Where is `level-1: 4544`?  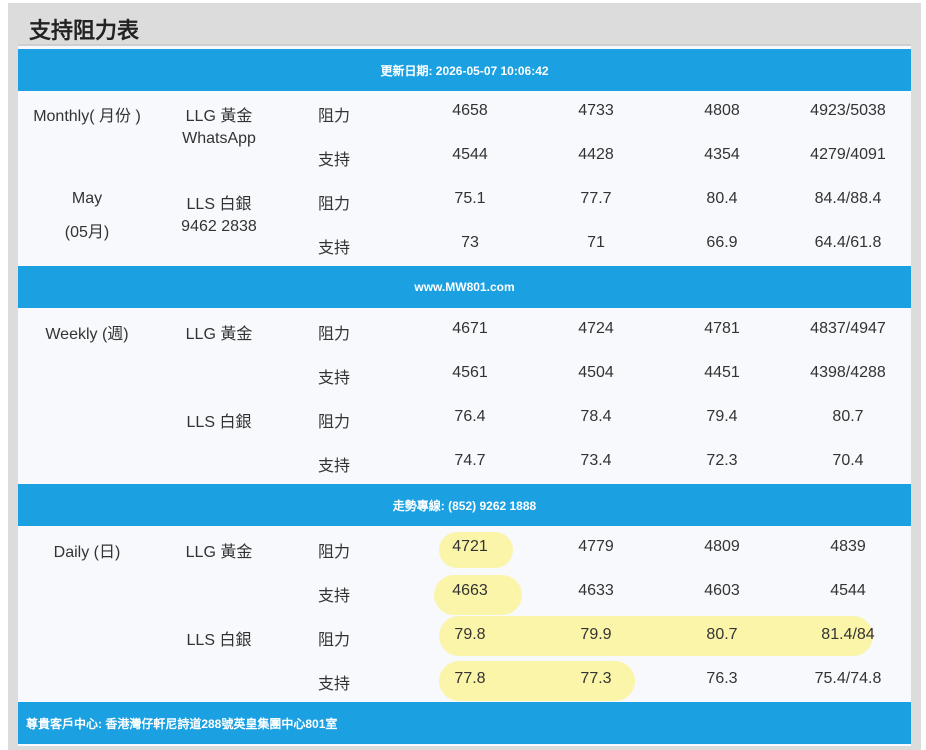 level-1: 4544 is located at coordinates (470, 154).